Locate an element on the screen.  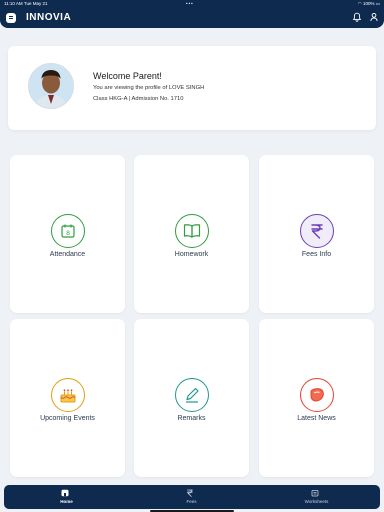
welcome-heading: Welcome Parent! is located at coordinates (127, 76).